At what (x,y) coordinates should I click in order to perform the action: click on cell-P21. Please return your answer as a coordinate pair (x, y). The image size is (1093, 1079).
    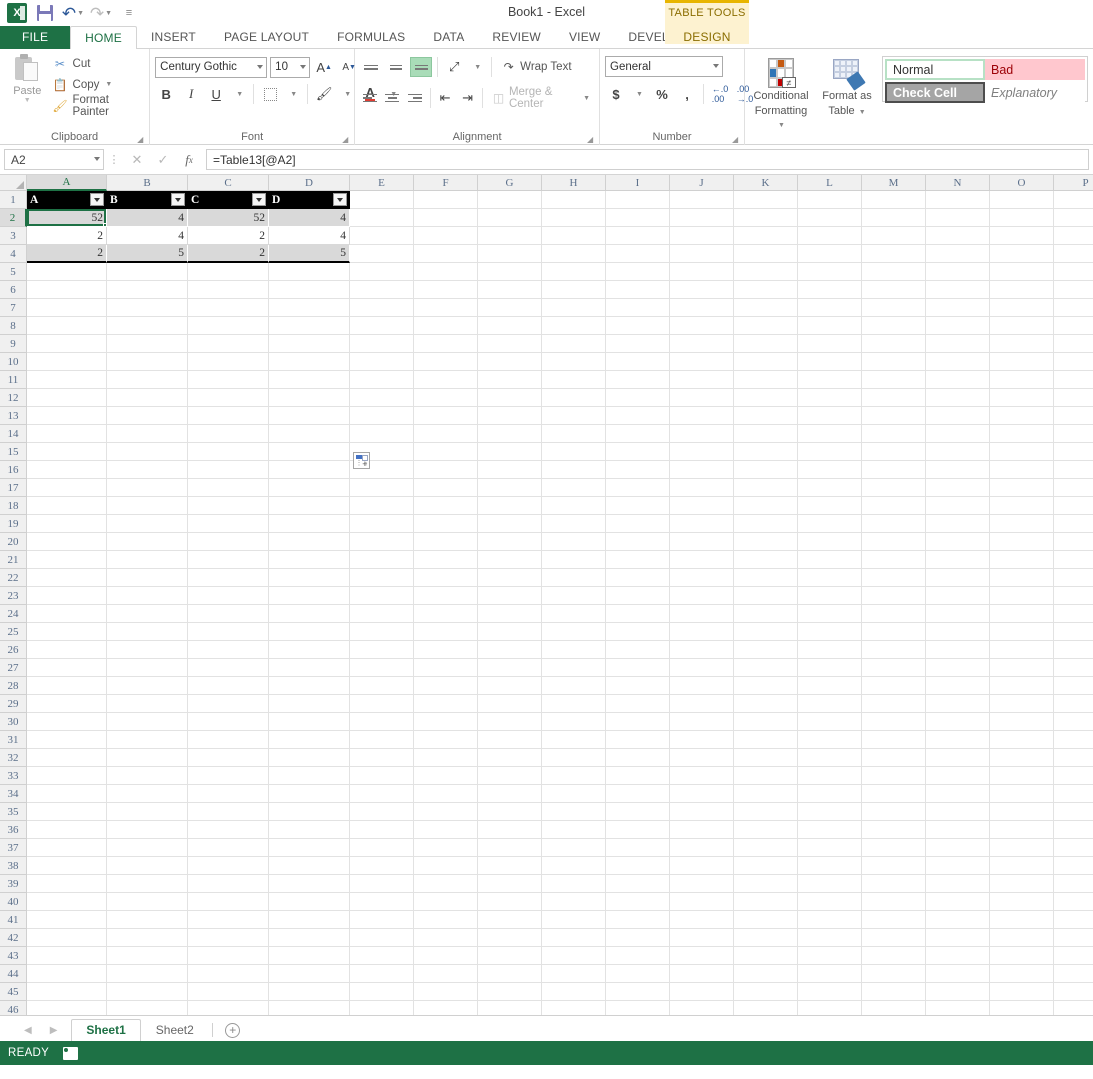
    Looking at the image, I should click on (1073, 560).